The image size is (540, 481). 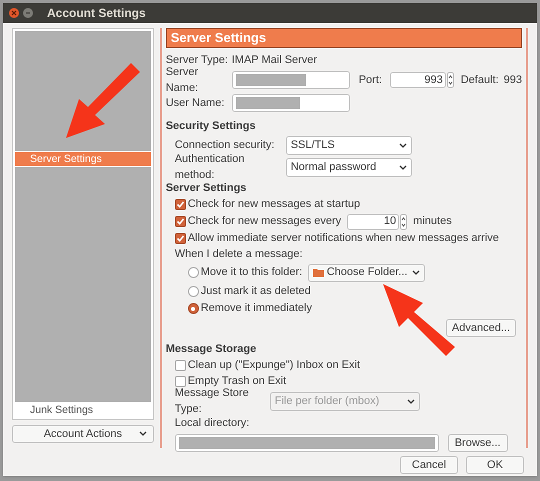 What do you see at coordinates (14, 13) in the screenshot?
I see `close-icon` at bounding box center [14, 13].